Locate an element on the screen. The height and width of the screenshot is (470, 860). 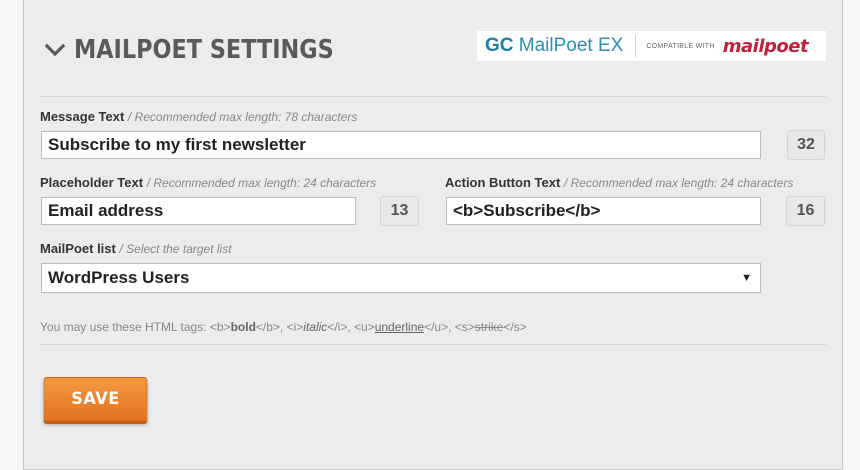
logo-compatible-with: COMPATIBLE WITH is located at coordinates (680, 46).